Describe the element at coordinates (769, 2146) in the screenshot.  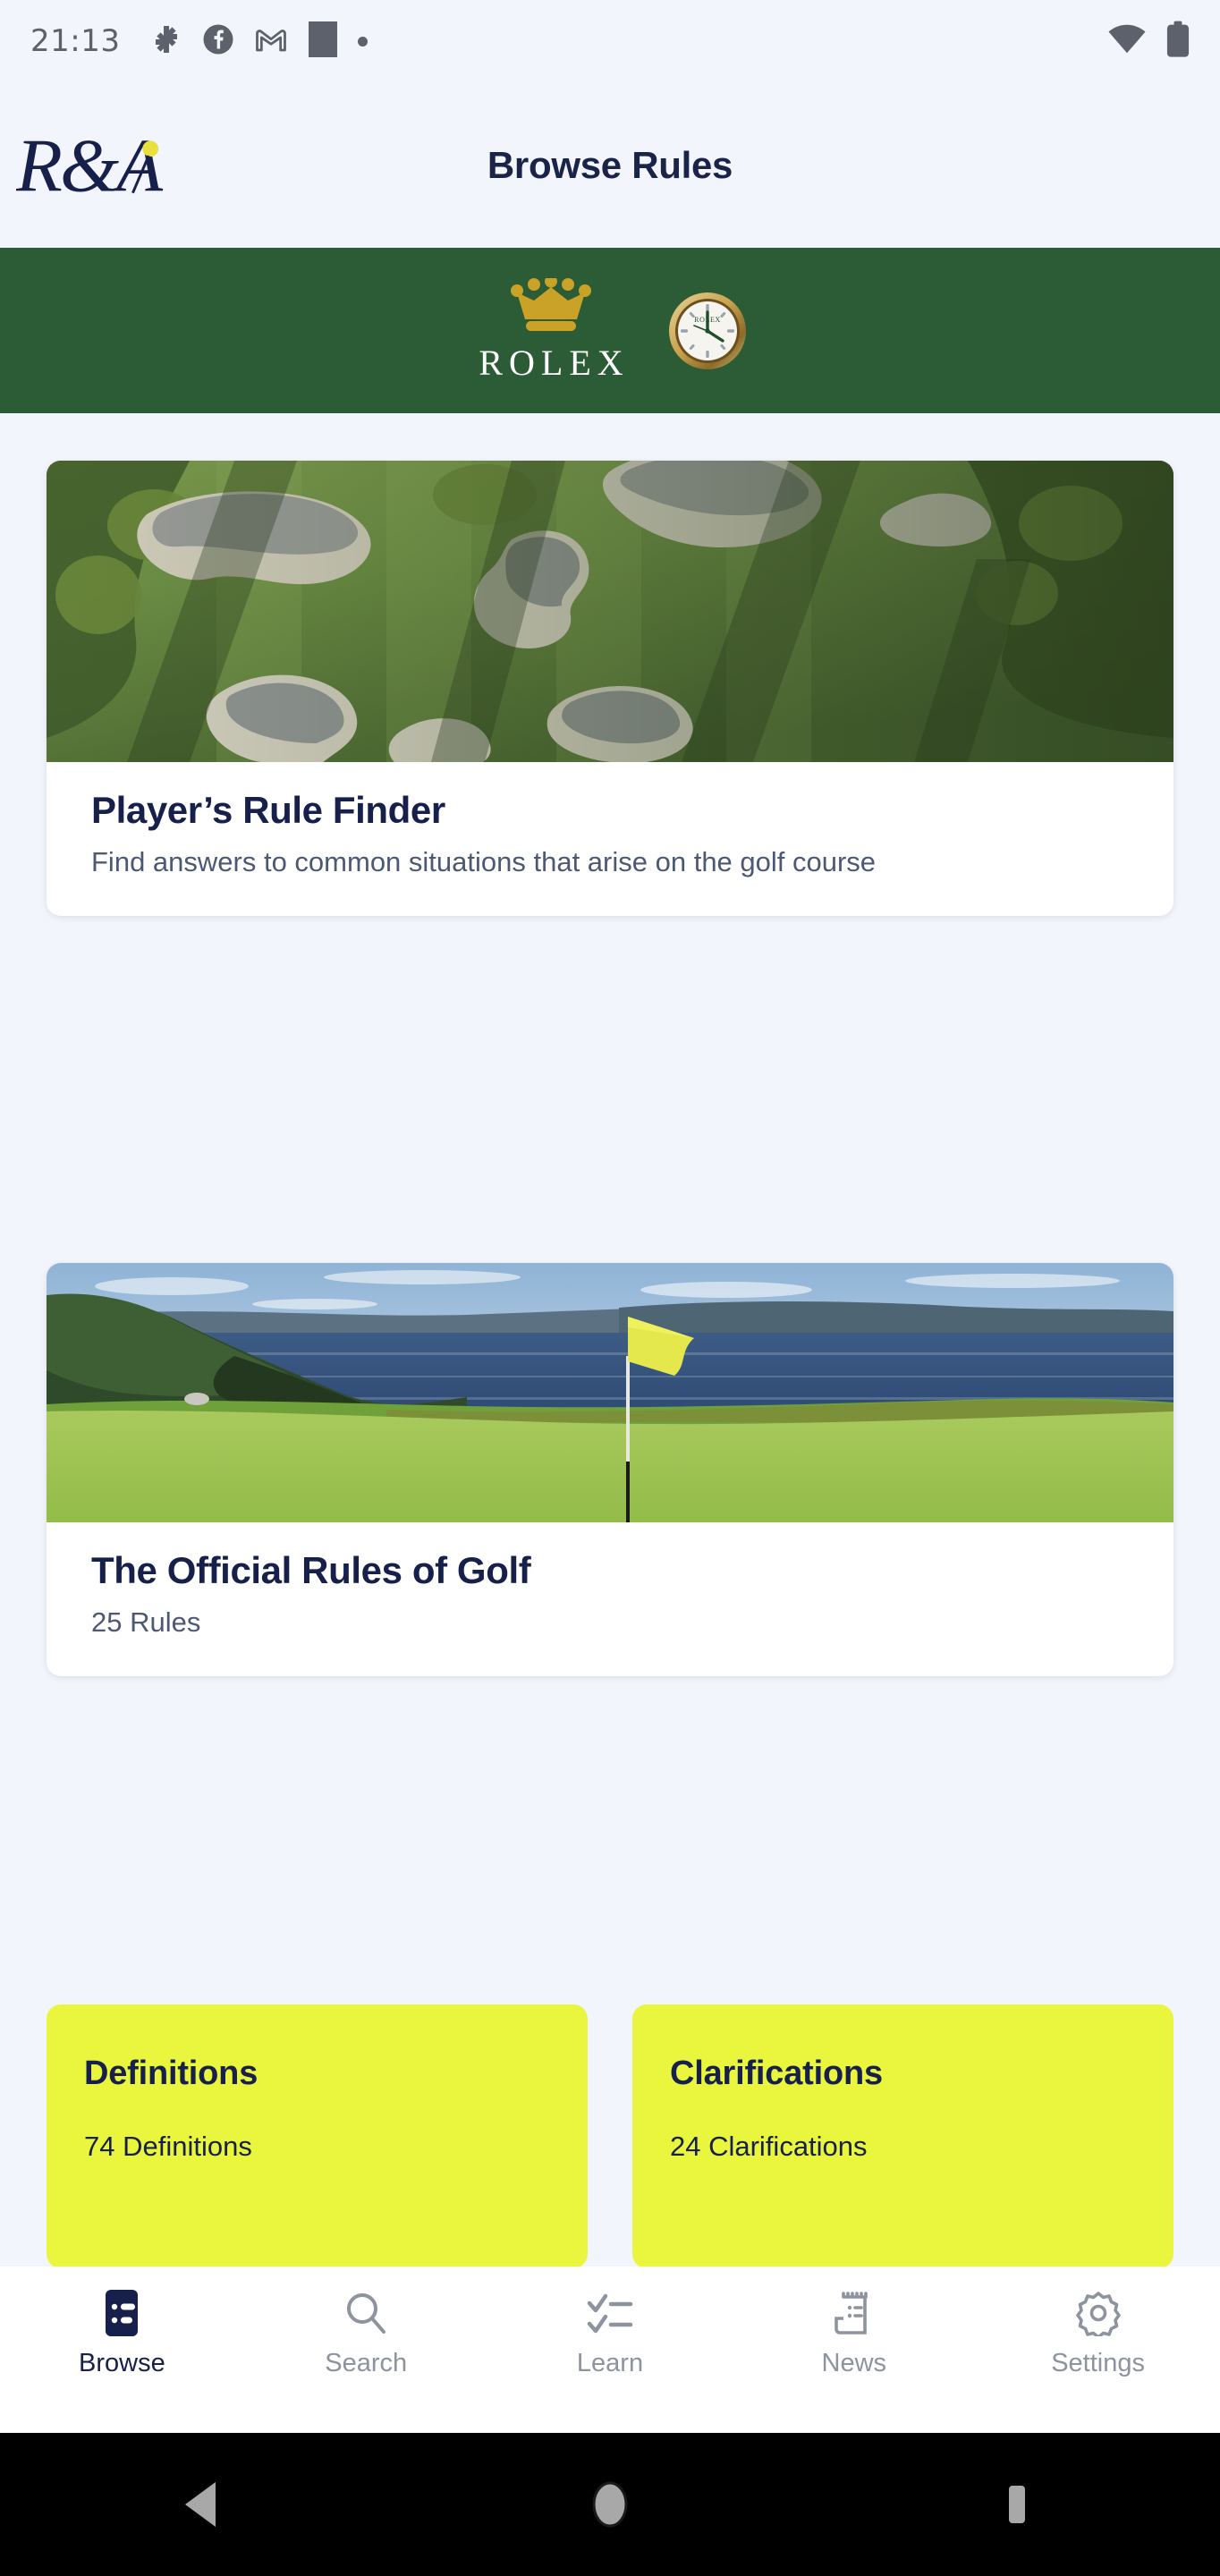
I see `tile-subtitle: 24 Clarifications` at that location.